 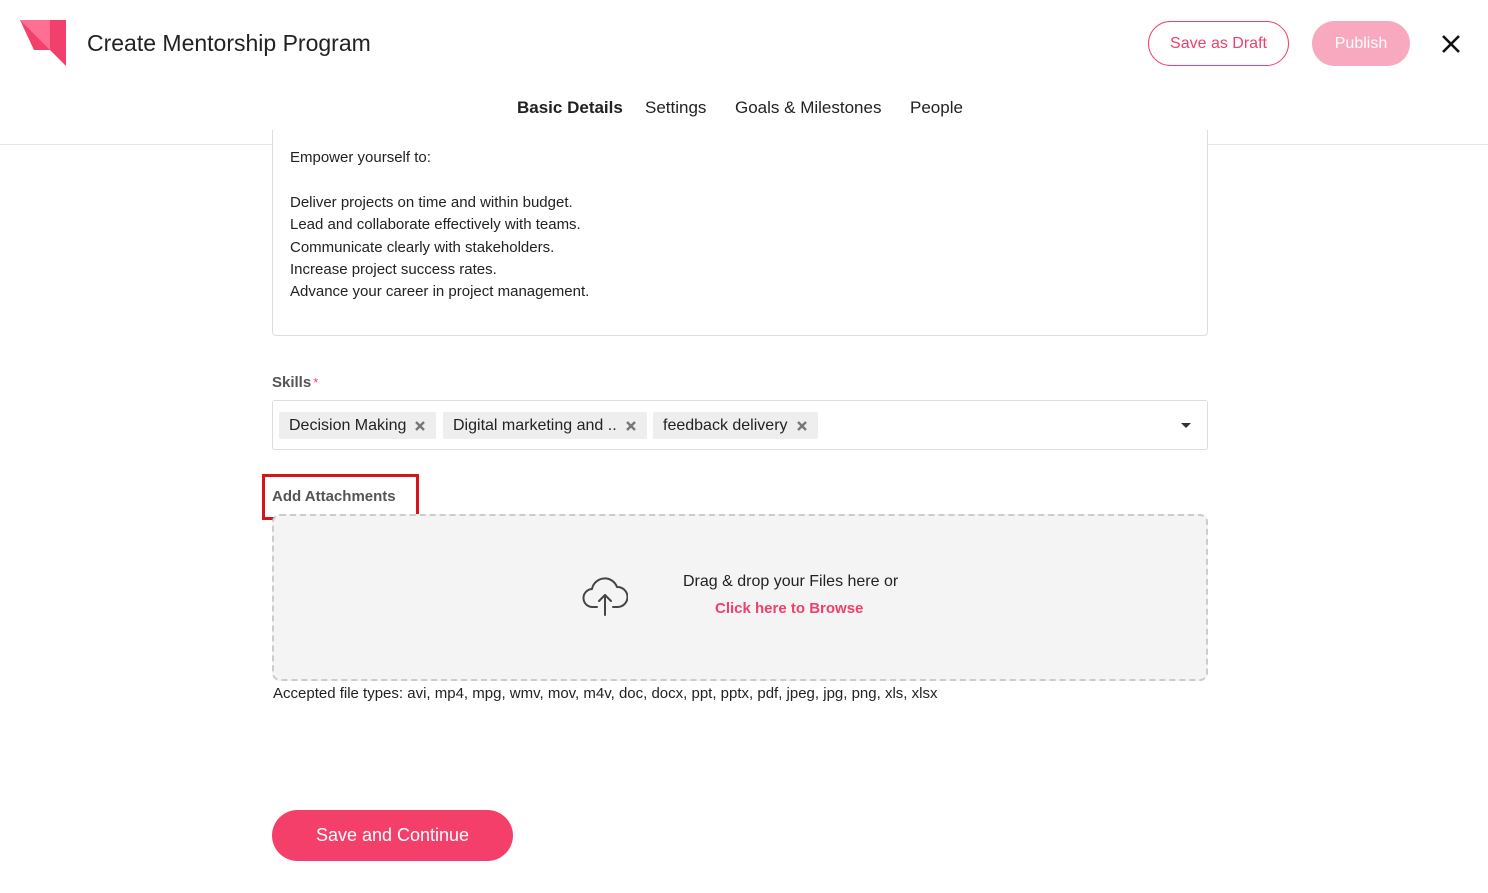 What do you see at coordinates (1186, 425) in the screenshot?
I see `dropdown-caret-icon` at bounding box center [1186, 425].